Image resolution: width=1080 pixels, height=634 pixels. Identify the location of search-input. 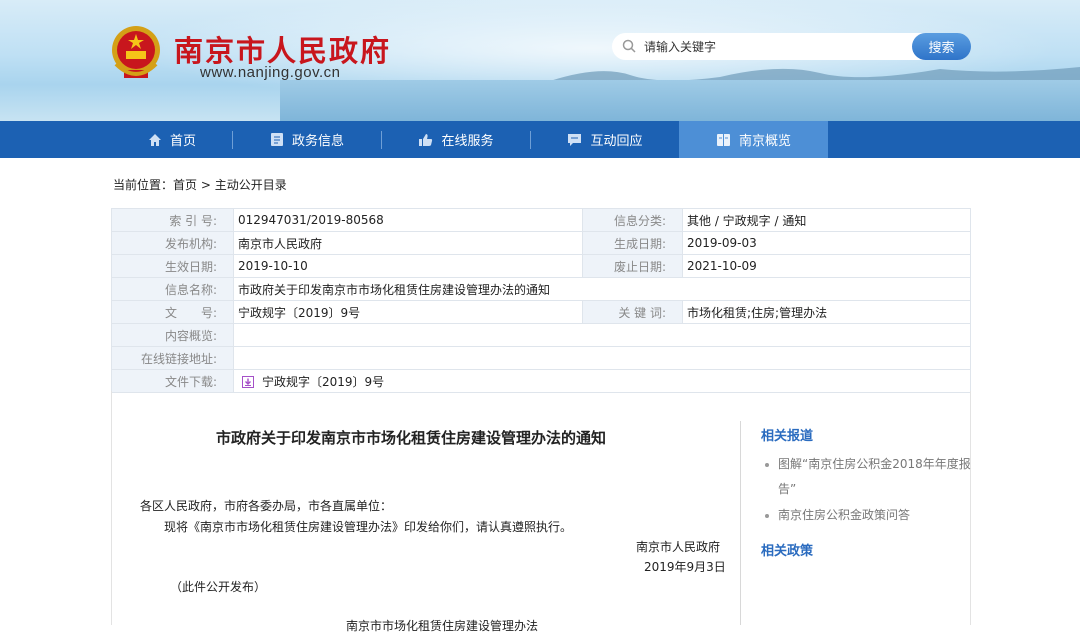
(774, 46).